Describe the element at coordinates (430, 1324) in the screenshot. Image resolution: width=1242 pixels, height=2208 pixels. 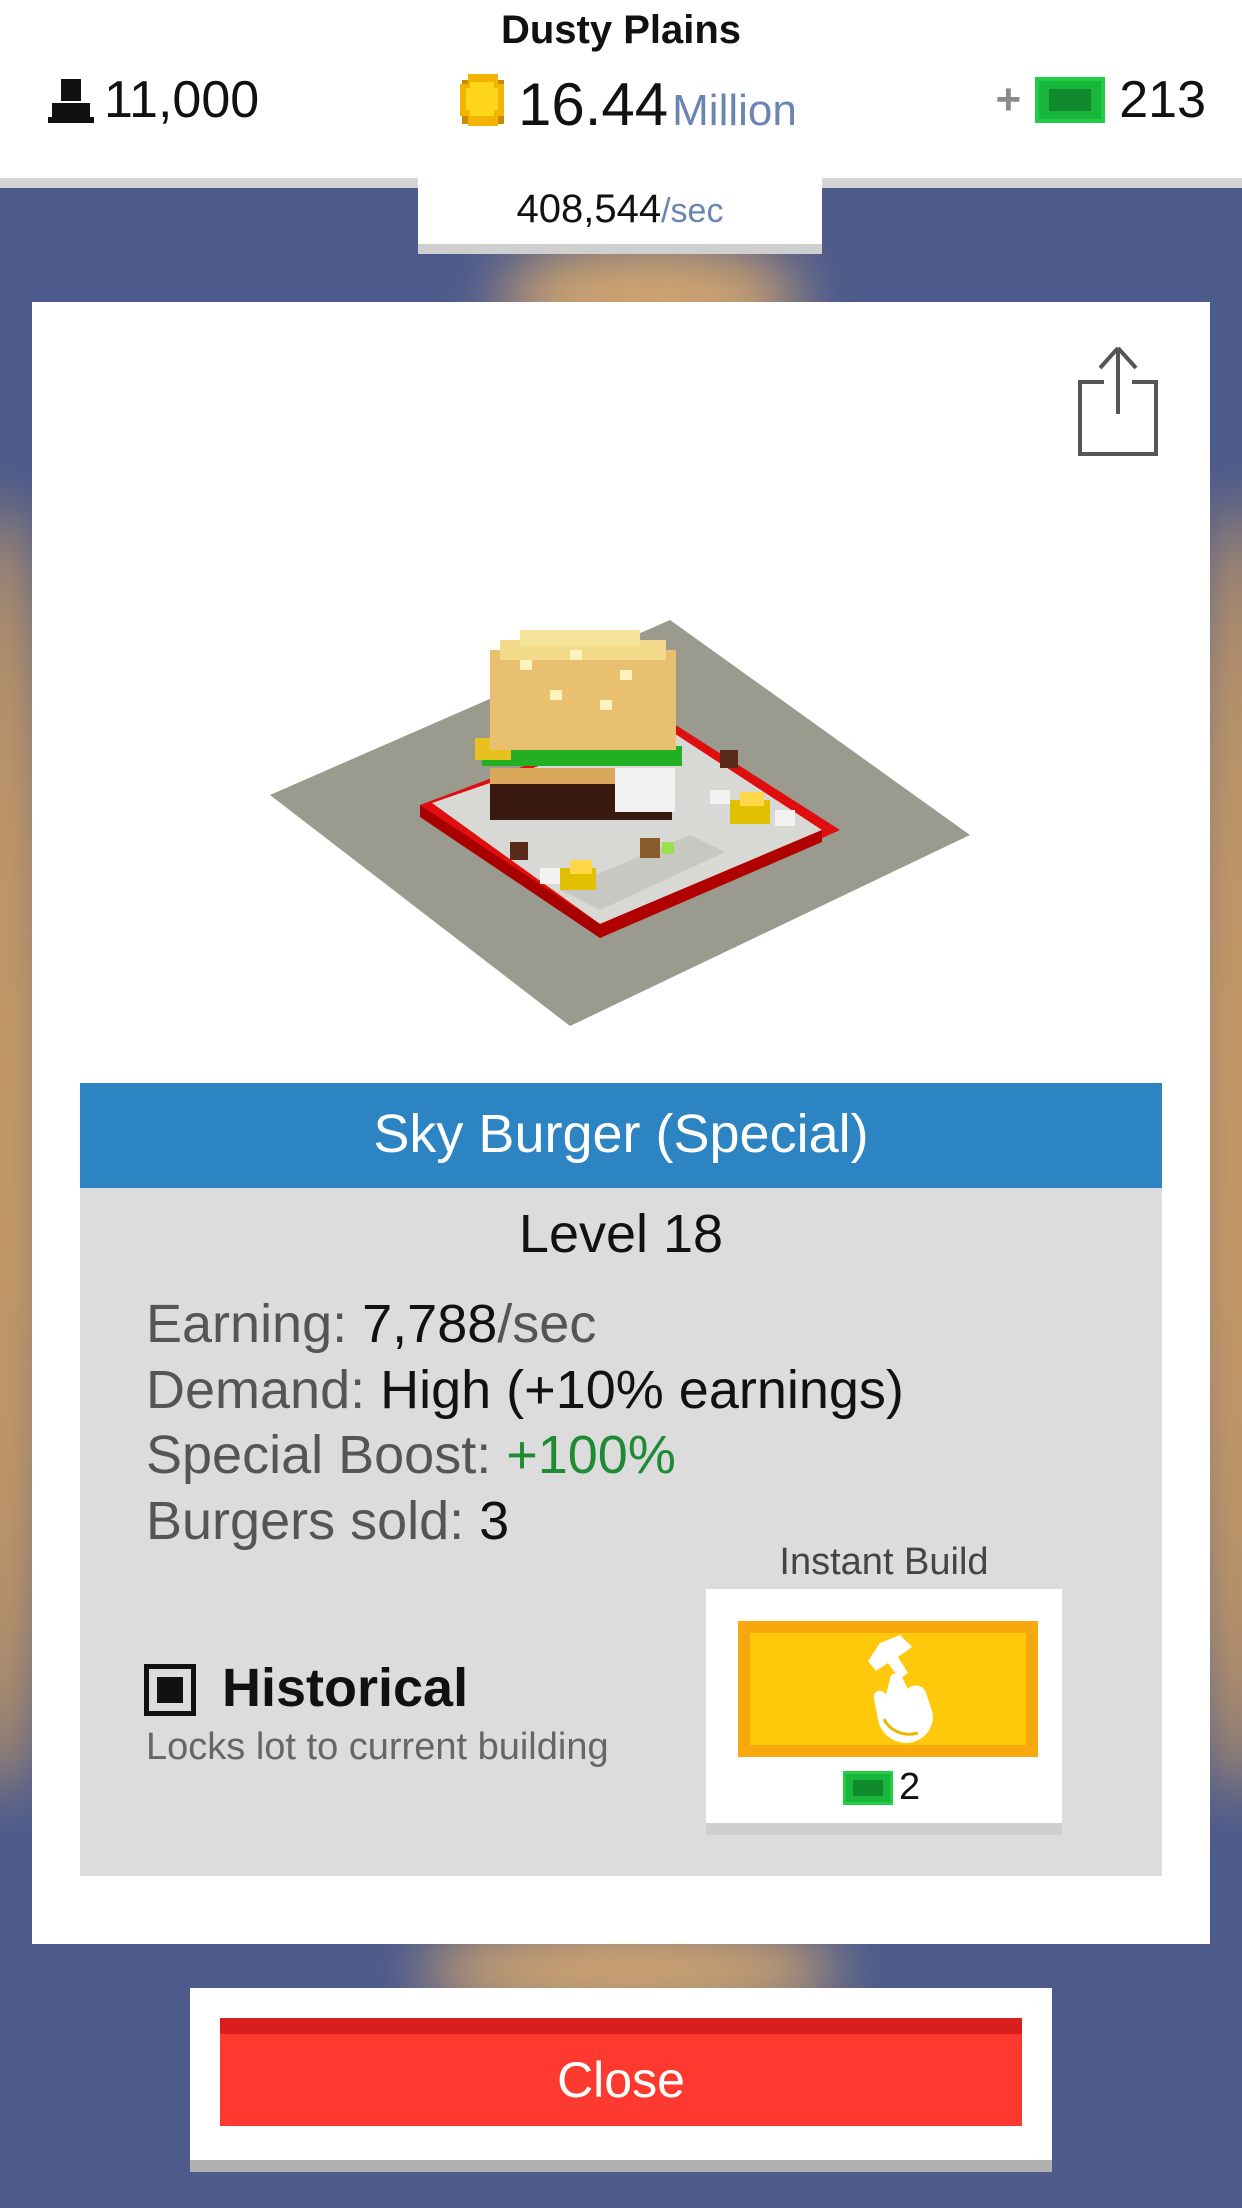
I see `stat-value: 7,788` at that location.